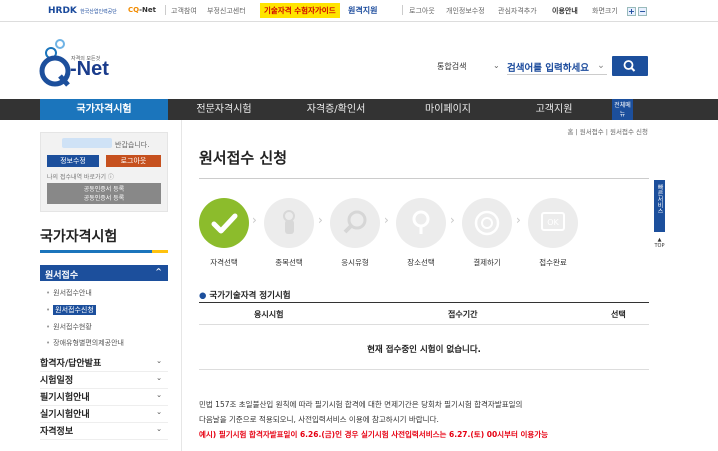 Image resolution: width=718 pixels, height=451 pixels. What do you see at coordinates (548, 68) in the screenshot?
I see `search-placeholder: 검색어를 입력하세요` at bounding box center [548, 68].